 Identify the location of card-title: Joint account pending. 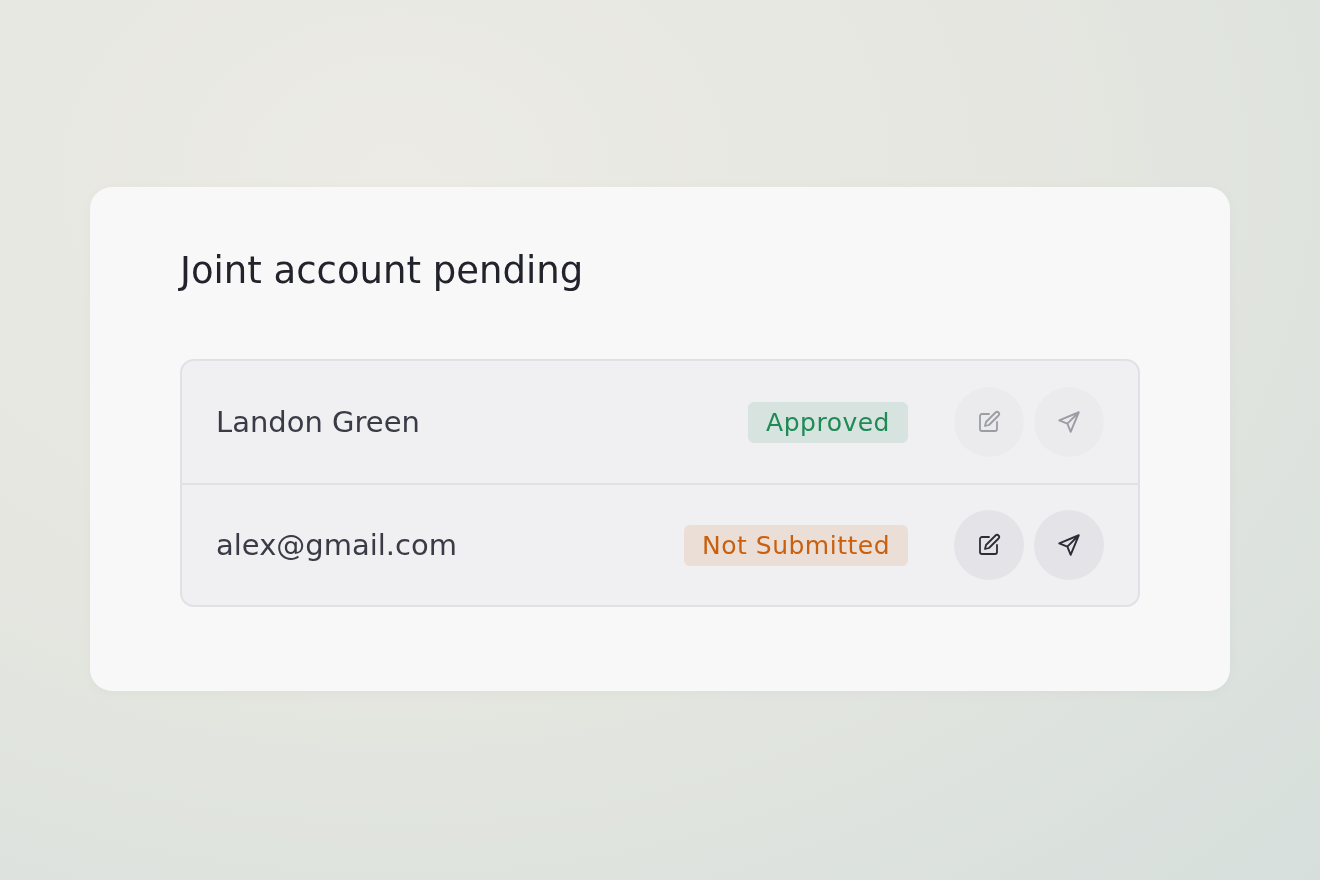
(382, 271).